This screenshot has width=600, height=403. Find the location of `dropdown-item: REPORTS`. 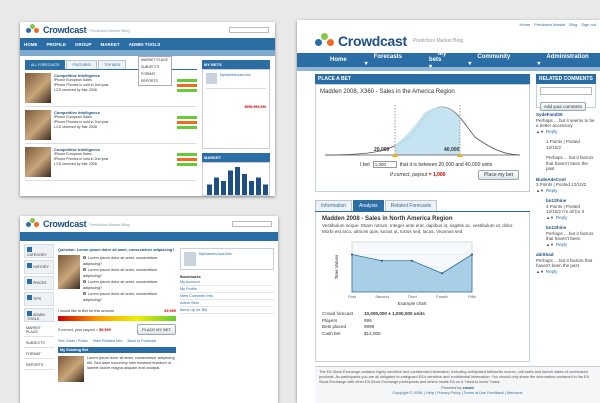

dropdown-item: REPORTS is located at coordinates (155, 81).